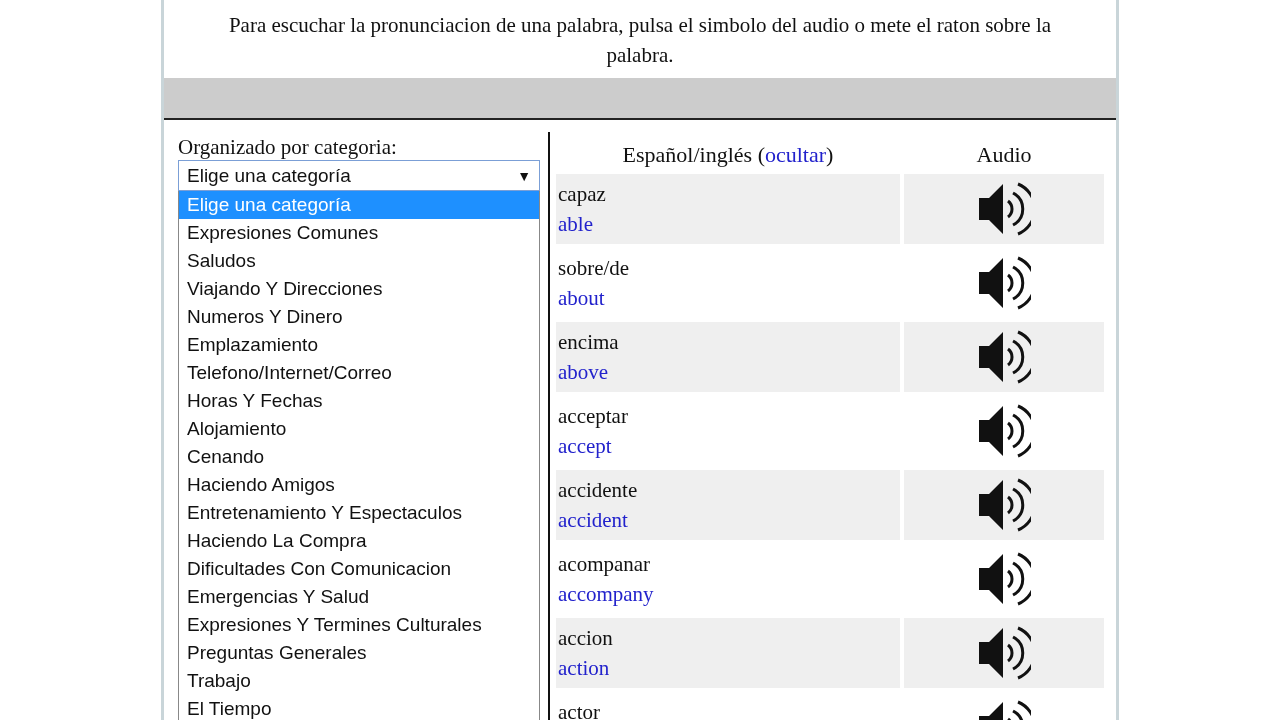 This screenshot has width=1280, height=720. What do you see at coordinates (795, 154) in the screenshot?
I see `hide-link: ocultar` at bounding box center [795, 154].